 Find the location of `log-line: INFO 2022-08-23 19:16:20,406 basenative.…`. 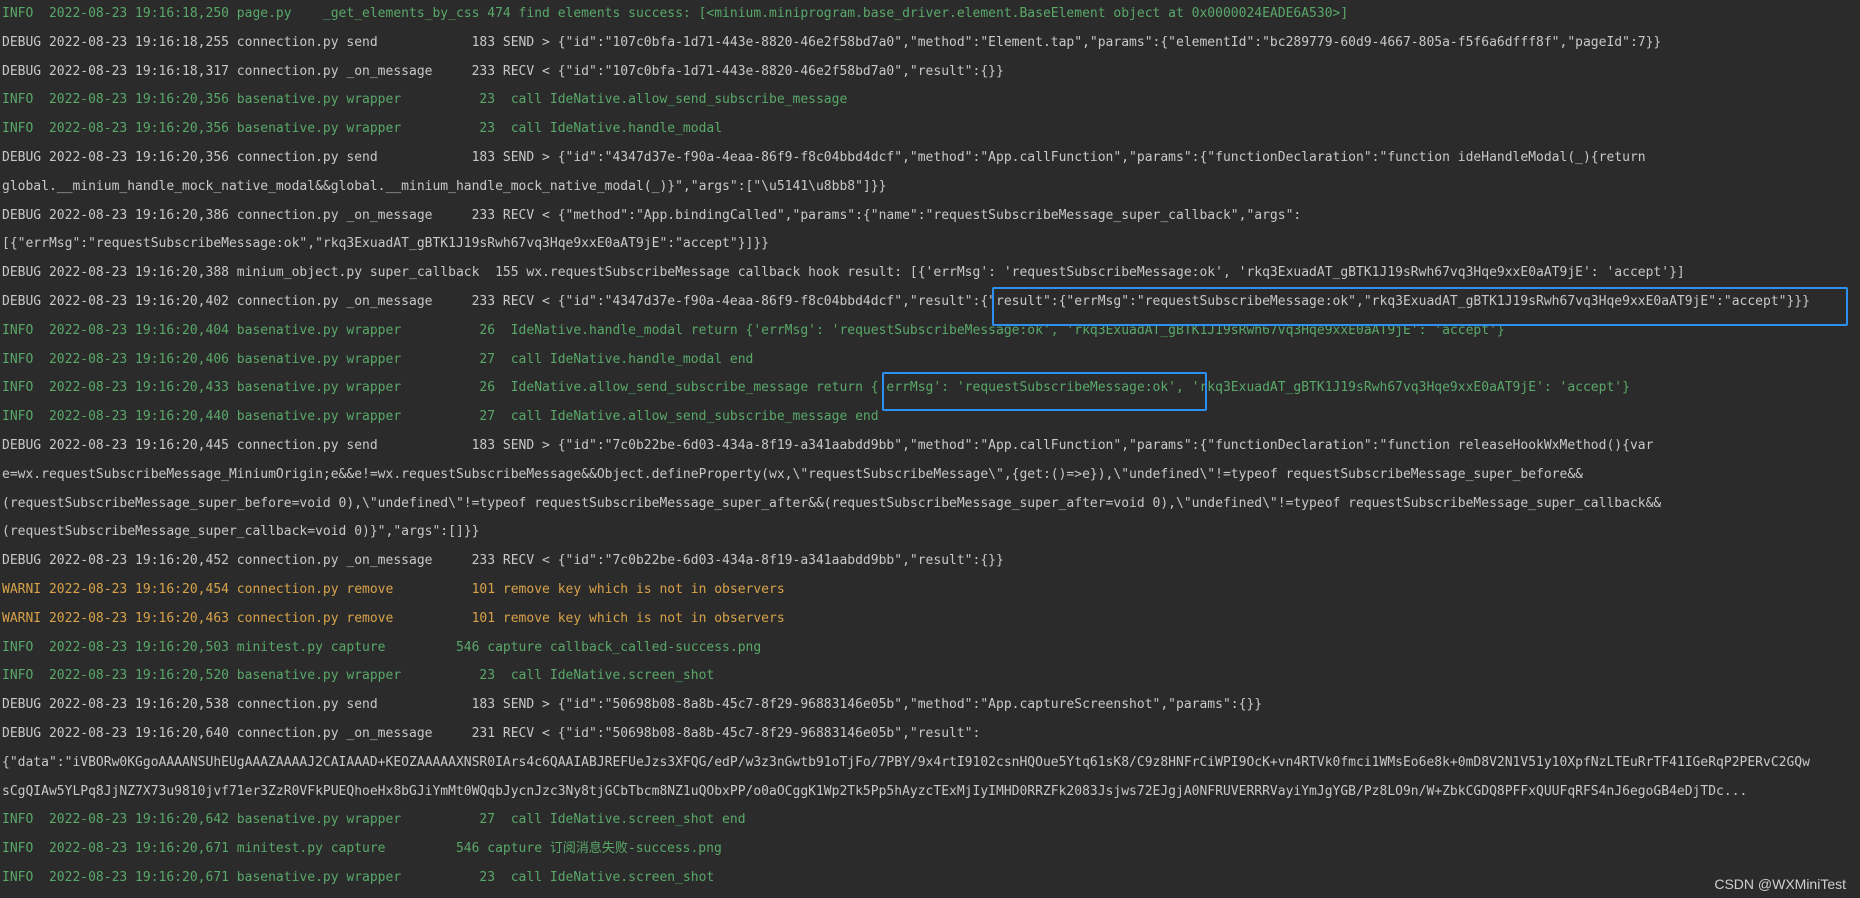

log-line: INFO 2022-08-23 19:16:20,406 basenative.… is located at coordinates (378, 359).